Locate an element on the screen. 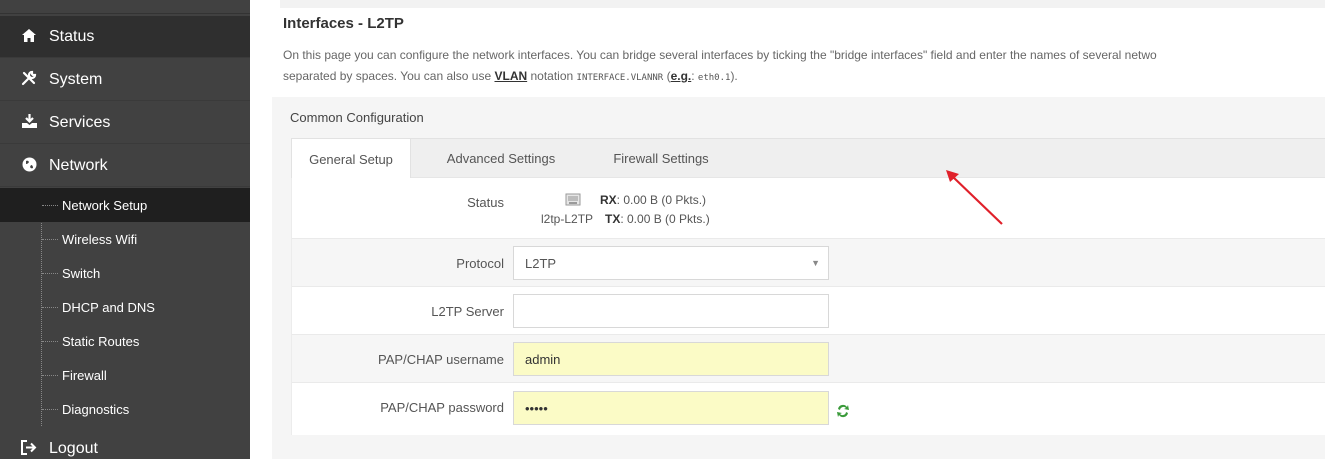 The height and width of the screenshot is (459, 1325). tab-advanced-settings: Advanced Settings is located at coordinates (501, 158).